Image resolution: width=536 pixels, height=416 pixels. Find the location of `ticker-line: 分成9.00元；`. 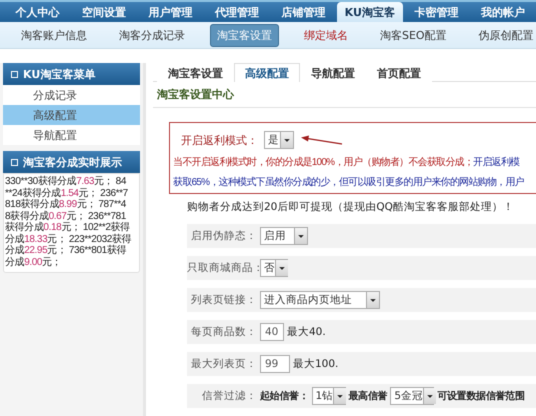

ticker-line: 分成9.00元； is located at coordinates (33, 262).